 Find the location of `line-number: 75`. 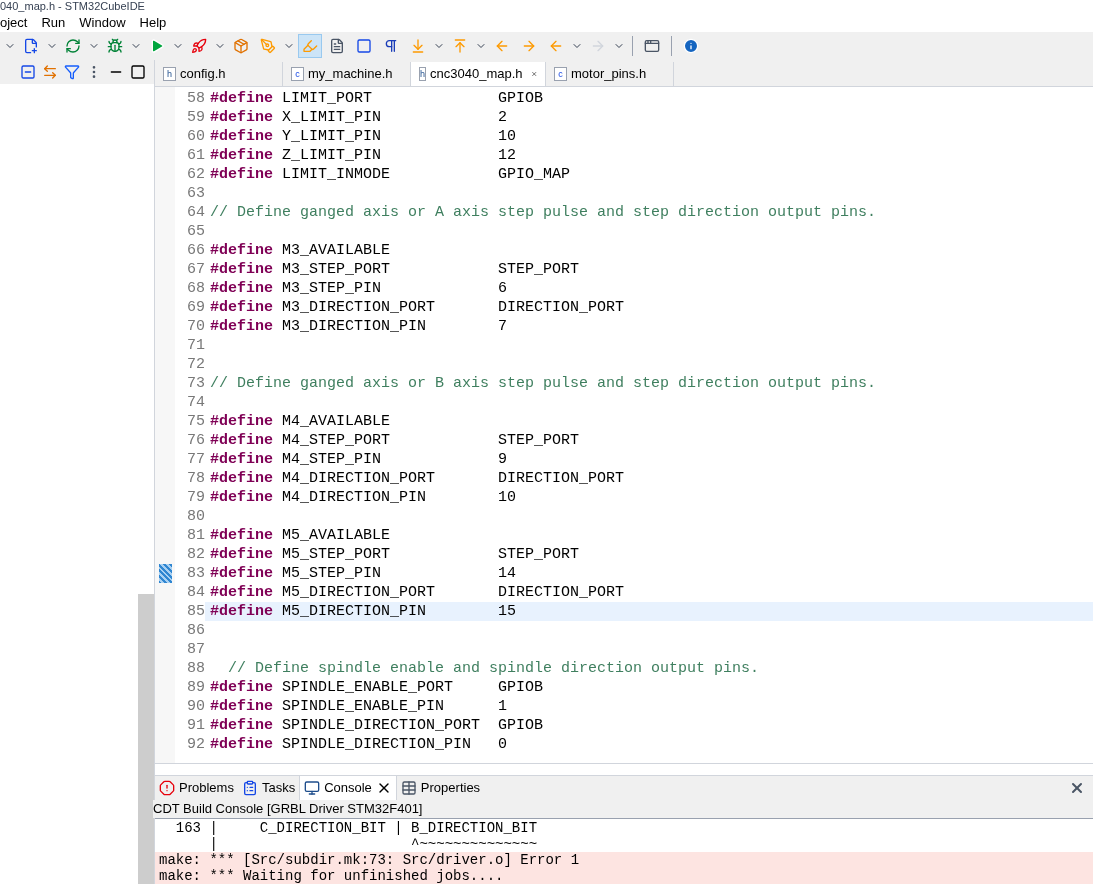

line-number: 75 is located at coordinates (195, 421).